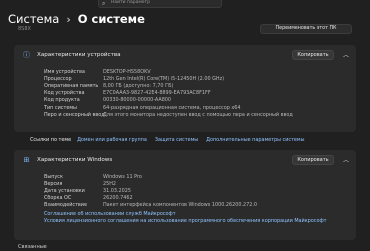  What do you see at coordinates (71, 85) in the screenshot?
I see `spec-key: Оперативная память` at bounding box center [71, 85].